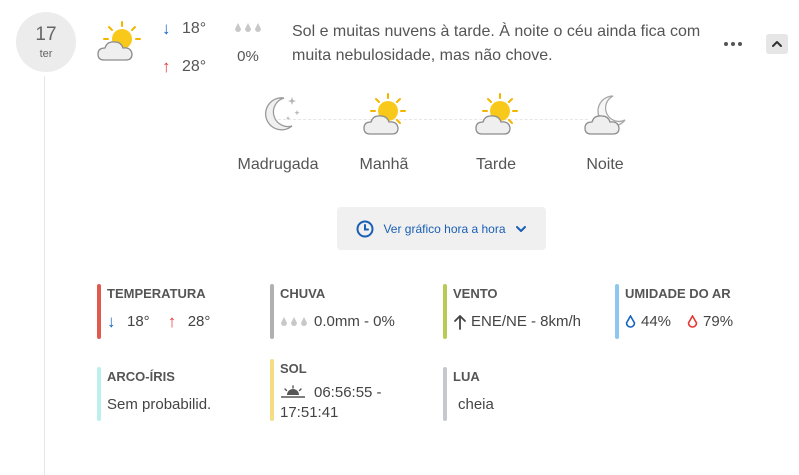  I want to click on period-noite: Noite, so click(605, 133).